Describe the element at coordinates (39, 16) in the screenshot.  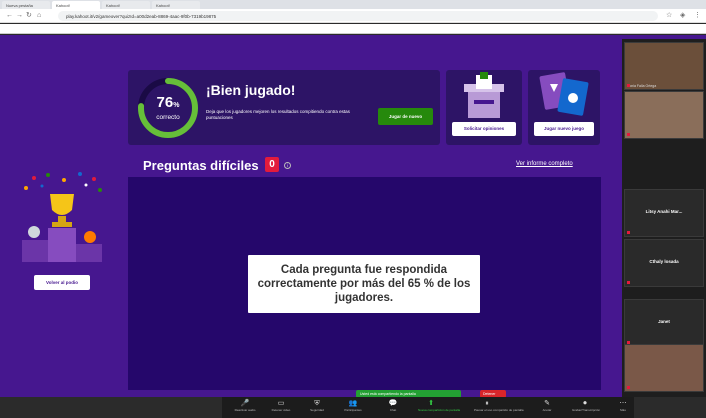
I see `home-icon: ⌂` at that location.